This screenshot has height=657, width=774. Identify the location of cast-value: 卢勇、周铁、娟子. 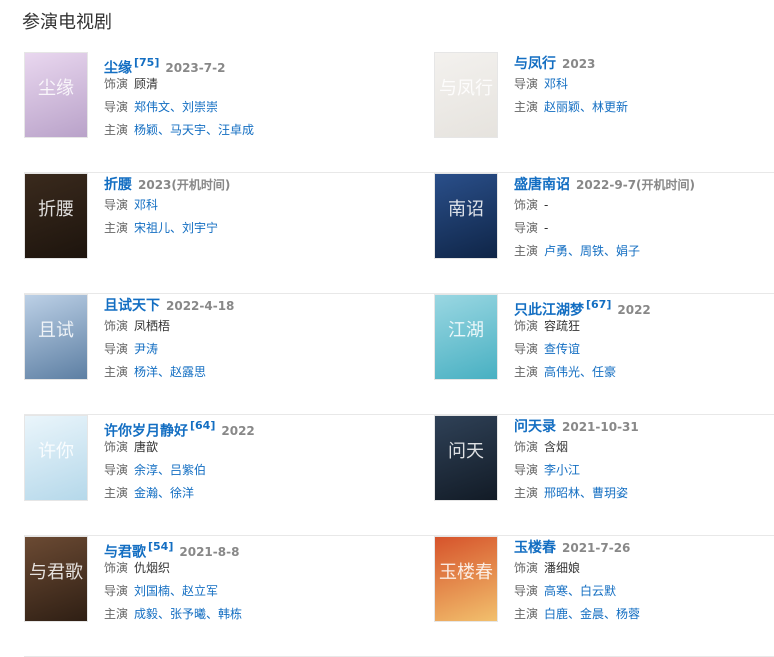
(592, 251).